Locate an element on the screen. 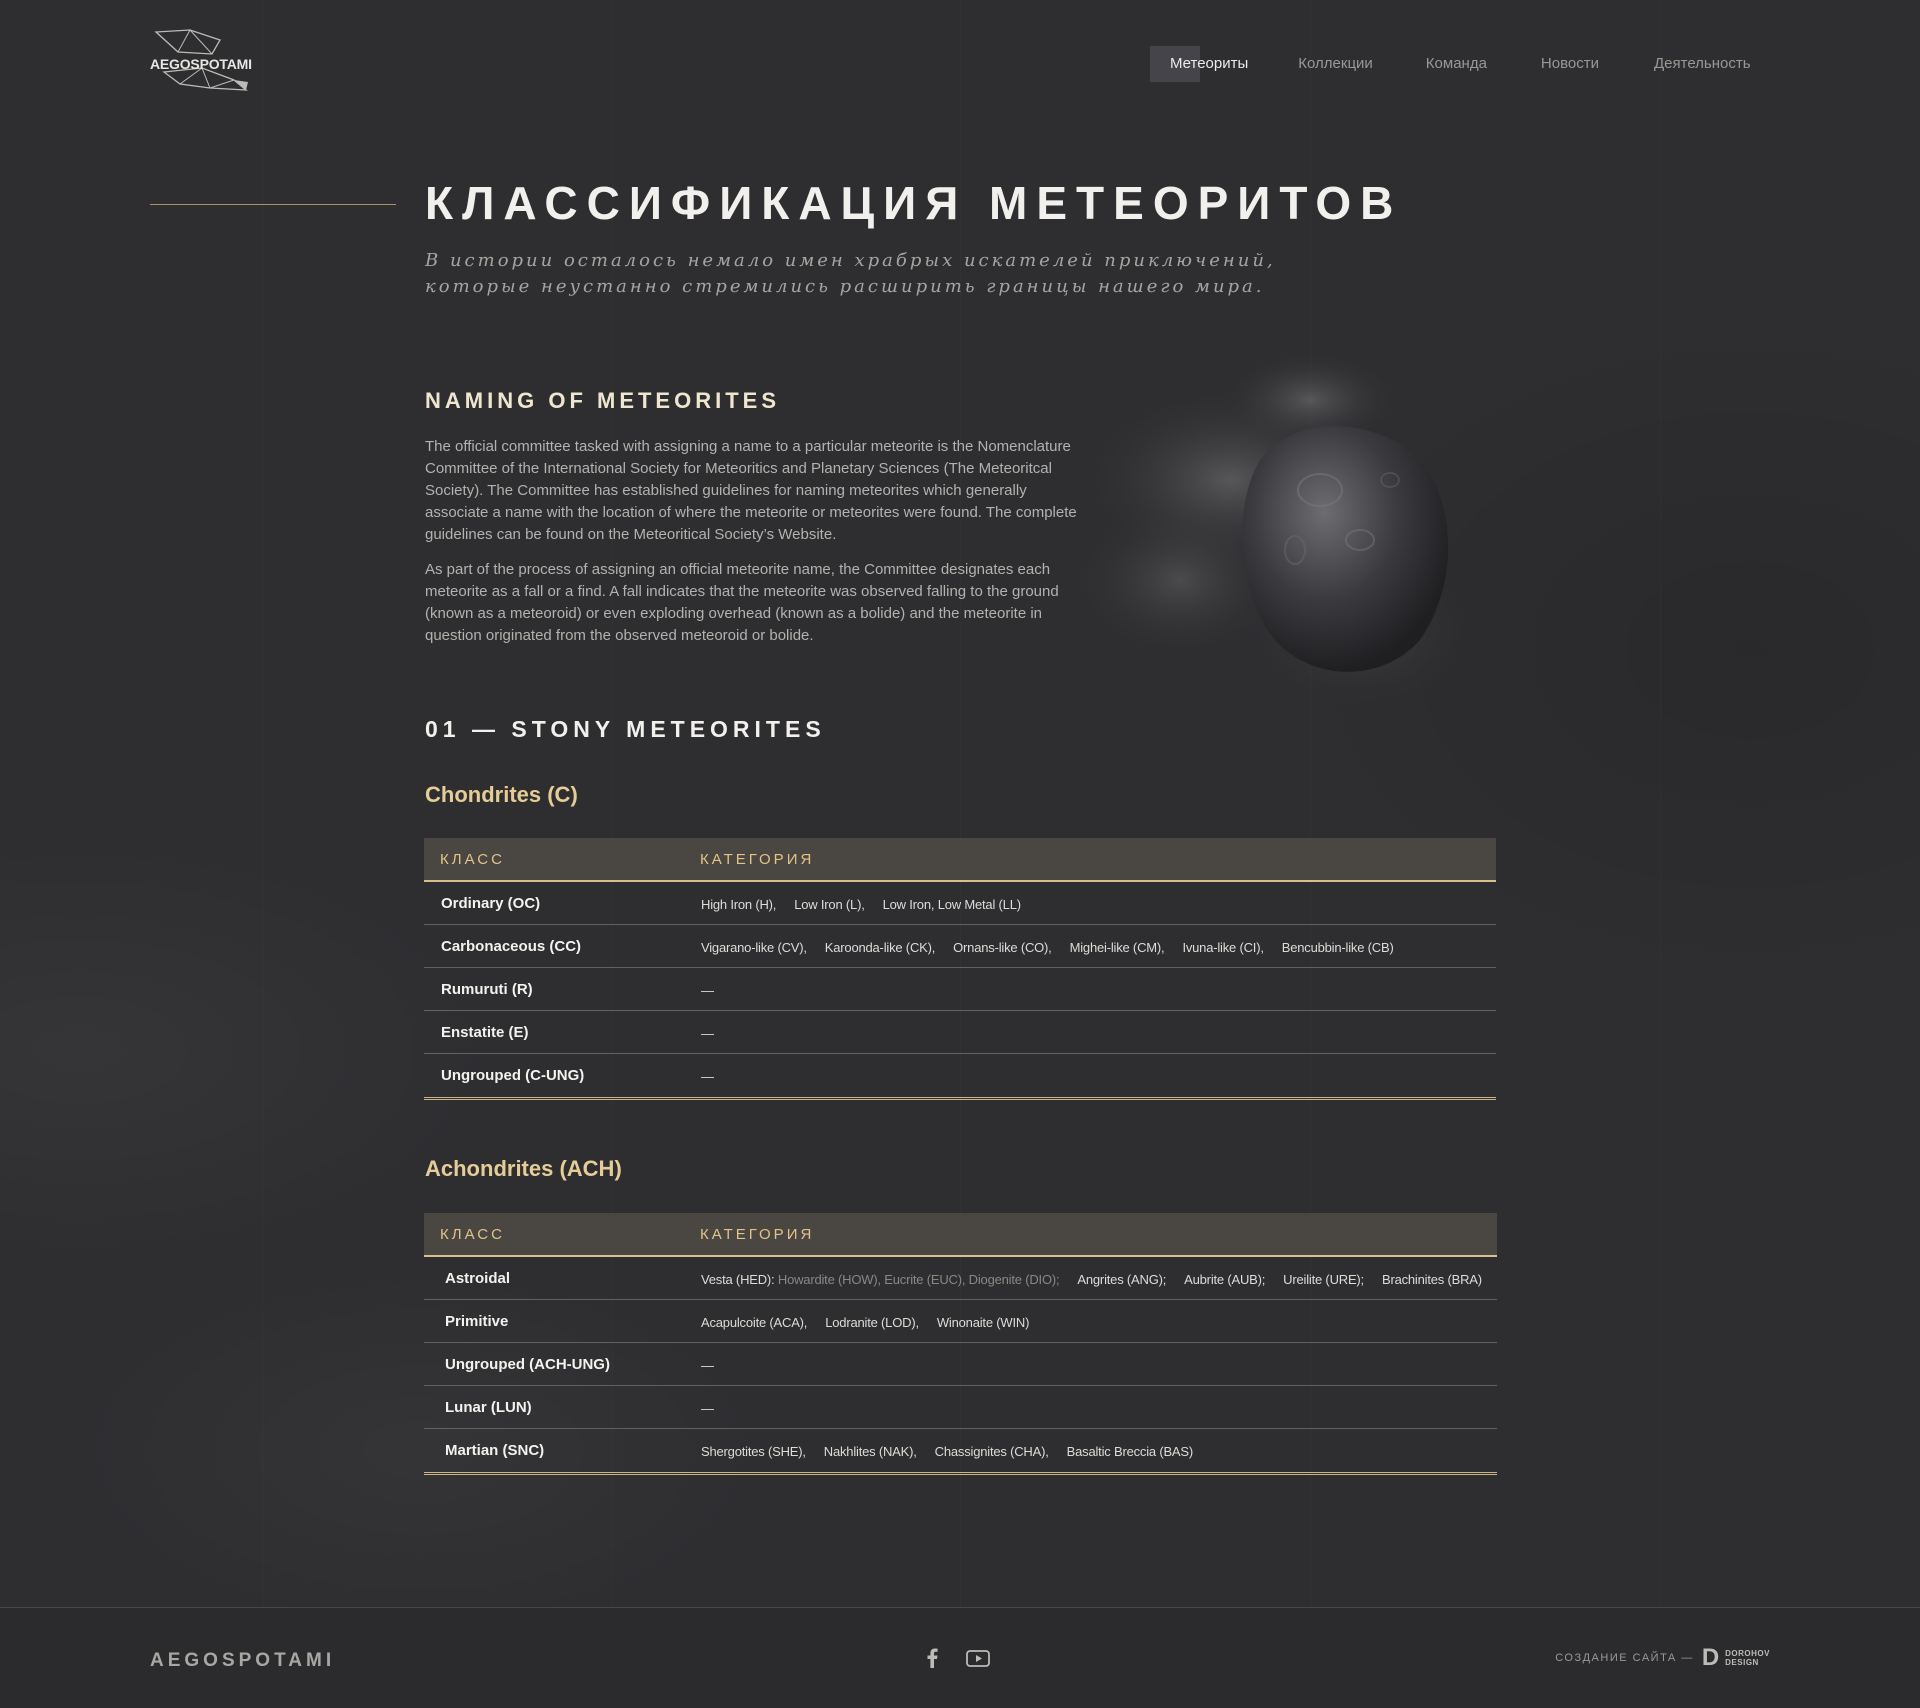 This screenshot has height=1708, width=1920. row-class: Ungrouped (ACH-UNG) is located at coordinates (527, 1364).